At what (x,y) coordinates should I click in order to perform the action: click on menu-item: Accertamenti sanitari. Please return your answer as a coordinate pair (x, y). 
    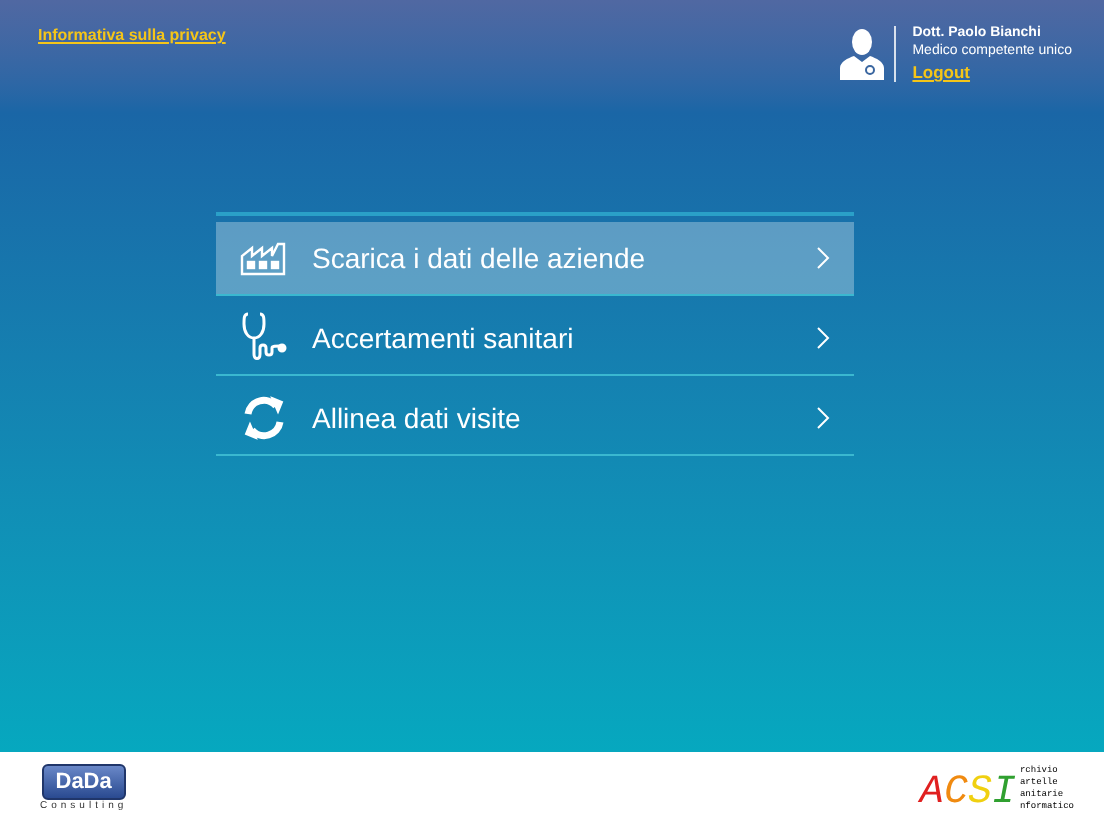
    Looking at the image, I should click on (535, 339).